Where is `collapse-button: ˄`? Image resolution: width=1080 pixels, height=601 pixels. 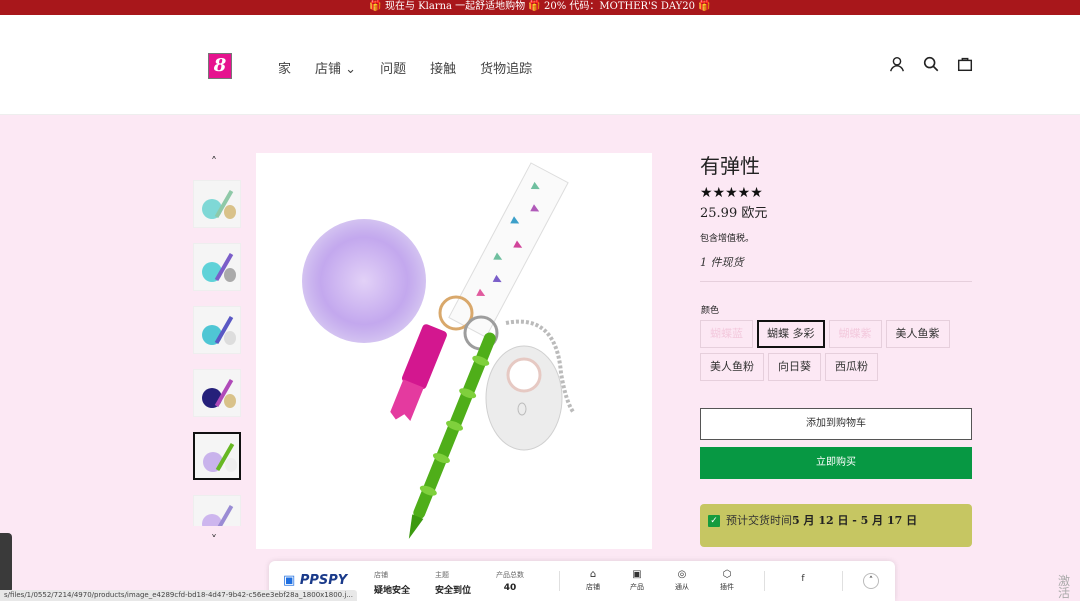 collapse-button: ˄ is located at coordinates (871, 581).